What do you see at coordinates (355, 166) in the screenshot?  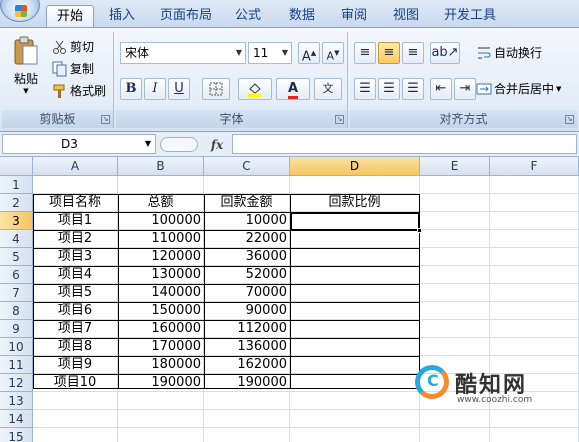 I see `column-header-d: D` at bounding box center [355, 166].